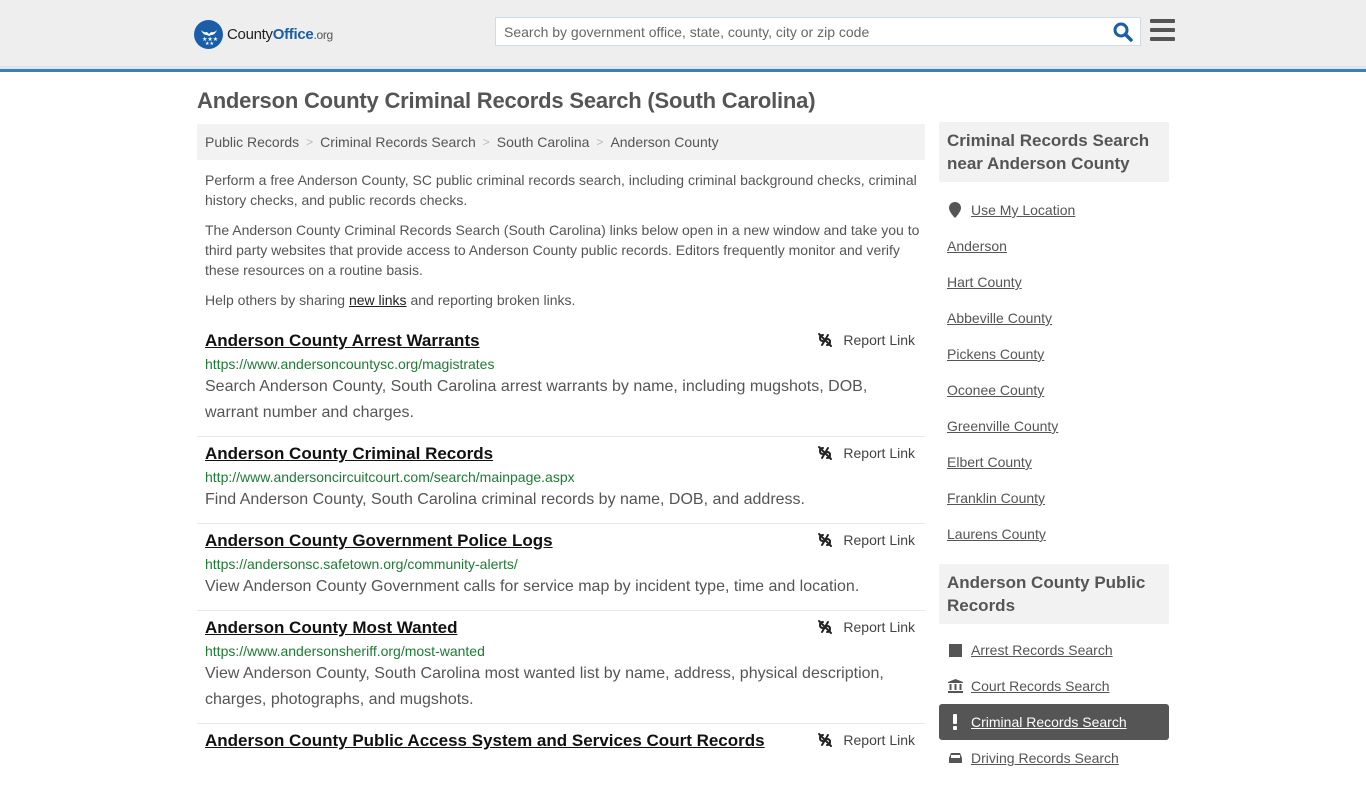 This screenshot has width=1366, height=788. Describe the element at coordinates (349, 454) in the screenshot. I see `result-title-link: Anderson County Criminal Records` at that location.